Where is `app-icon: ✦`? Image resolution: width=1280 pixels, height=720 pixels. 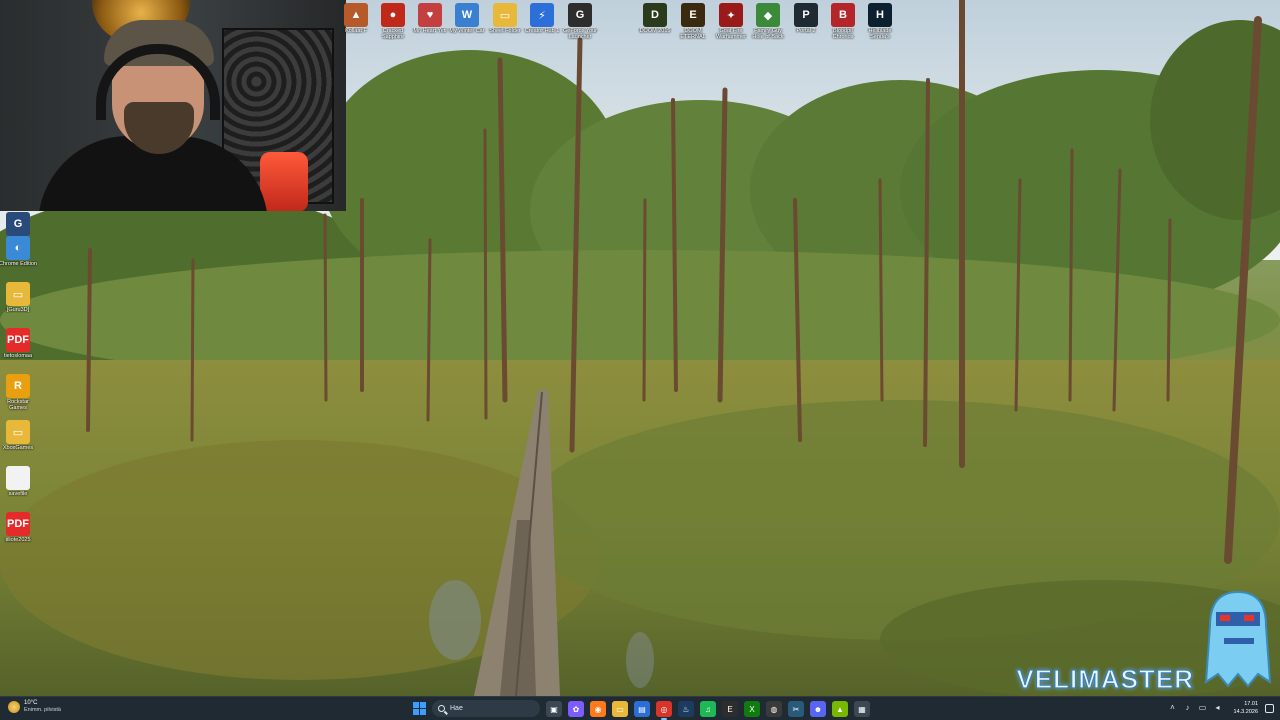
app-icon: ✦ is located at coordinates (731, 15).